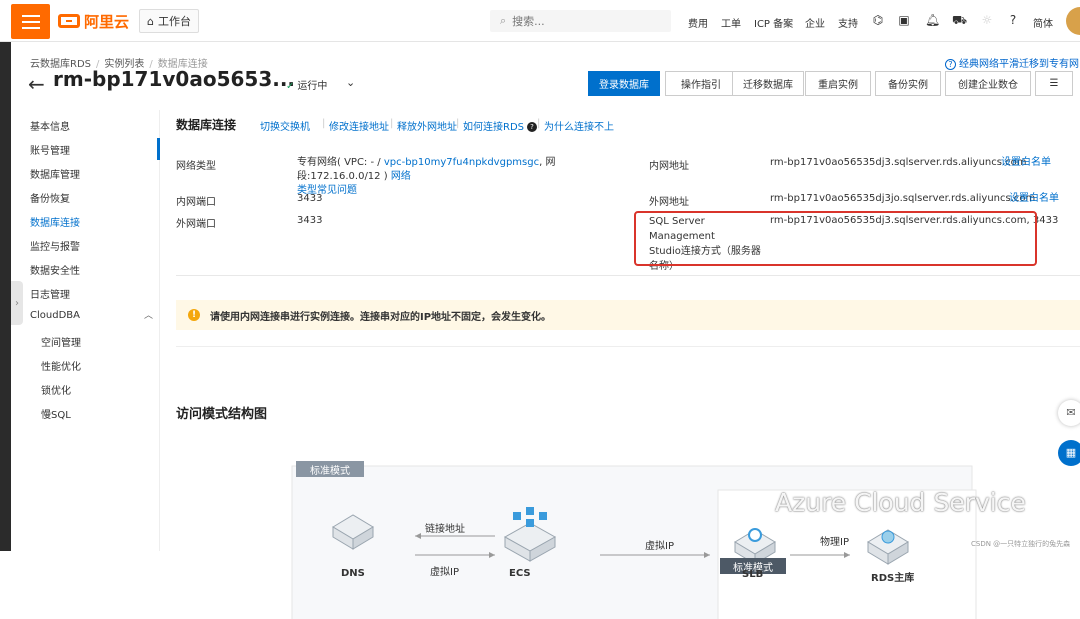 This screenshot has height=619, width=1080. What do you see at coordinates (169, 21) in the screenshot?
I see `workbench-button: ⌂ 工作台` at bounding box center [169, 21].